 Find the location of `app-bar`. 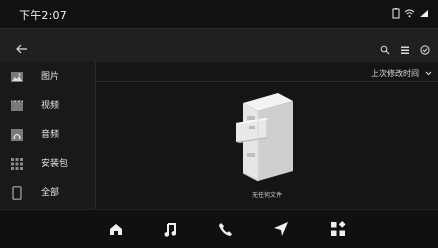

app-bar is located at coordinates (219, 45).